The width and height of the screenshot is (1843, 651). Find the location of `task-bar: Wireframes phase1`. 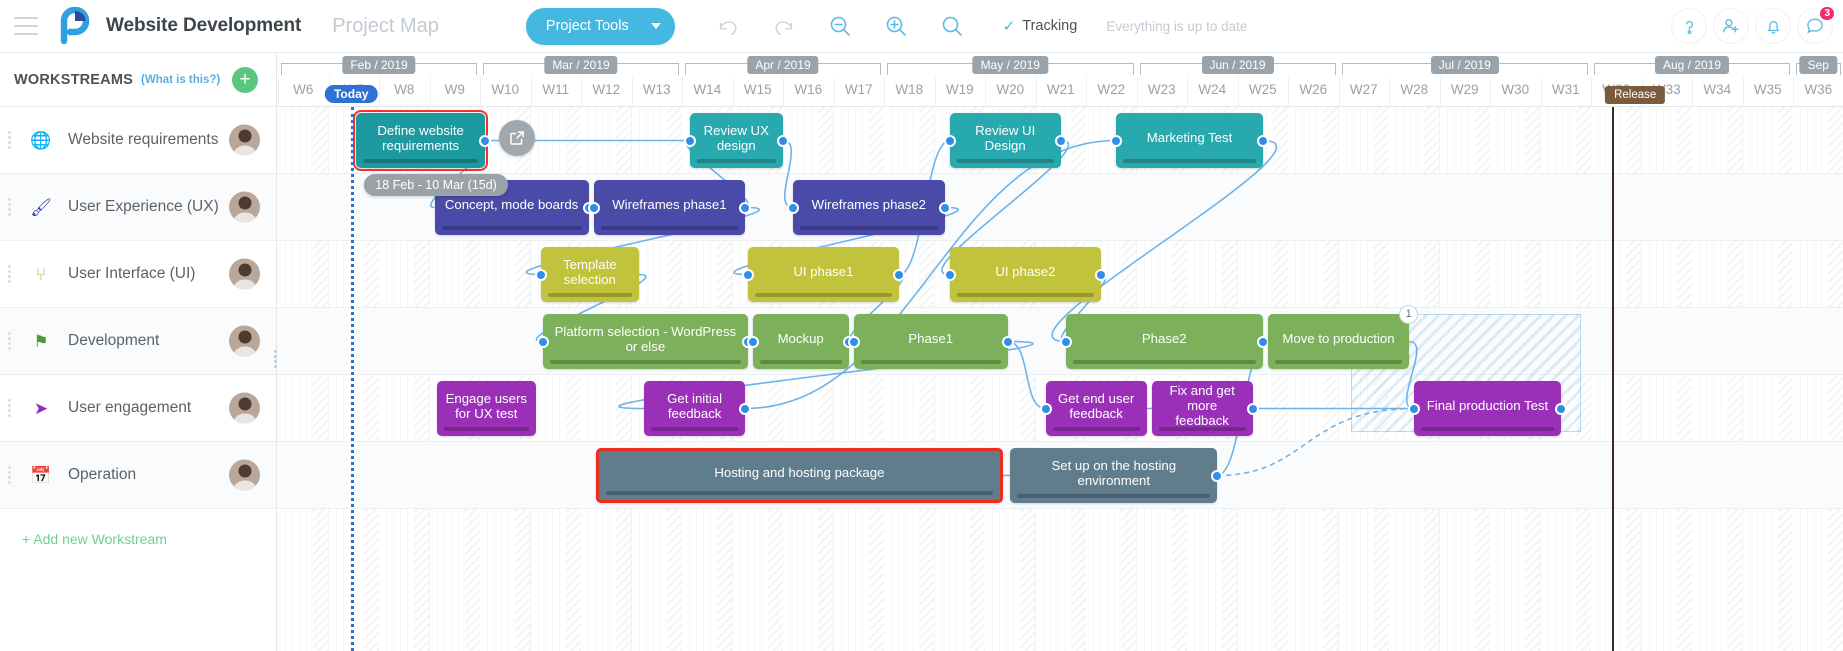

task-bar: Wireframes phase1 is located at coordinates (669, 207).